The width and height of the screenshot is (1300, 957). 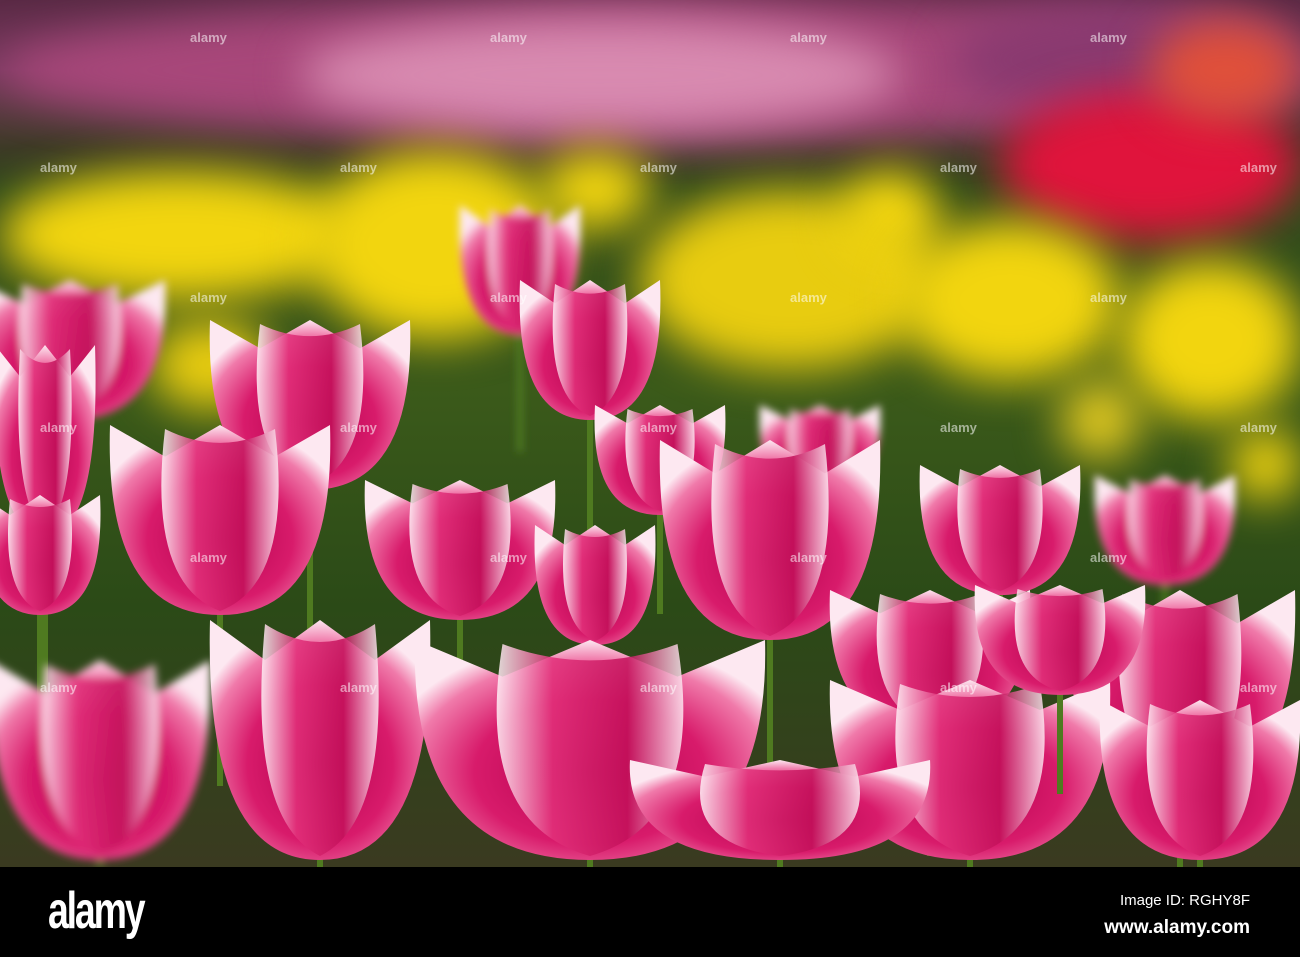 I want to click on footer-bar: alamy Image ID: RGHY8F www.alamy.com, so click(x=650, y=912).